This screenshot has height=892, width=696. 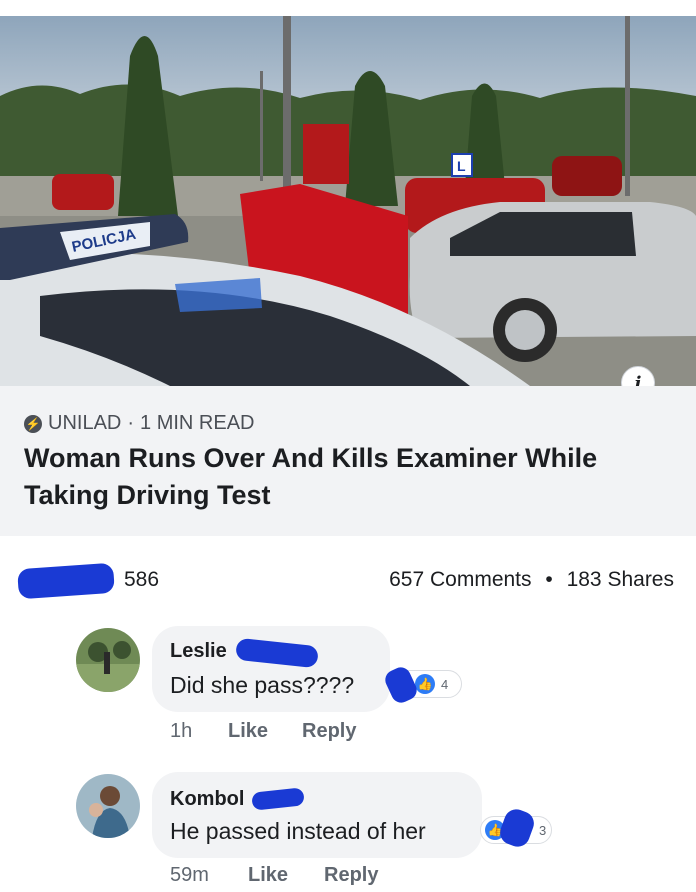 I want to click on read-time: 1 MIN READ, so click(x=197, y=423).